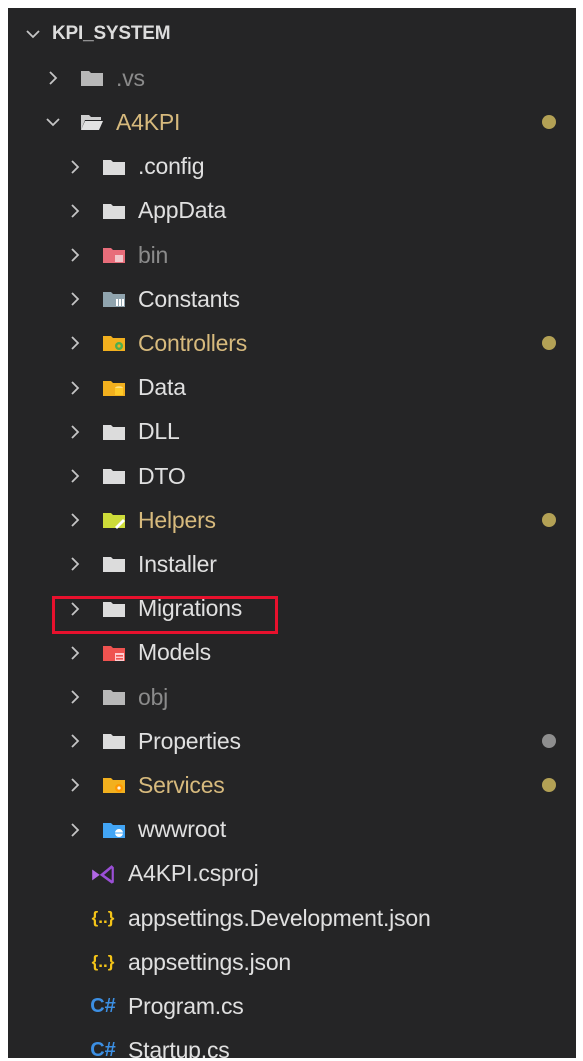 The width and height of the screenshot is (583, 1061). I want to click on folder-item-vs: .vs, so click(292, 78).